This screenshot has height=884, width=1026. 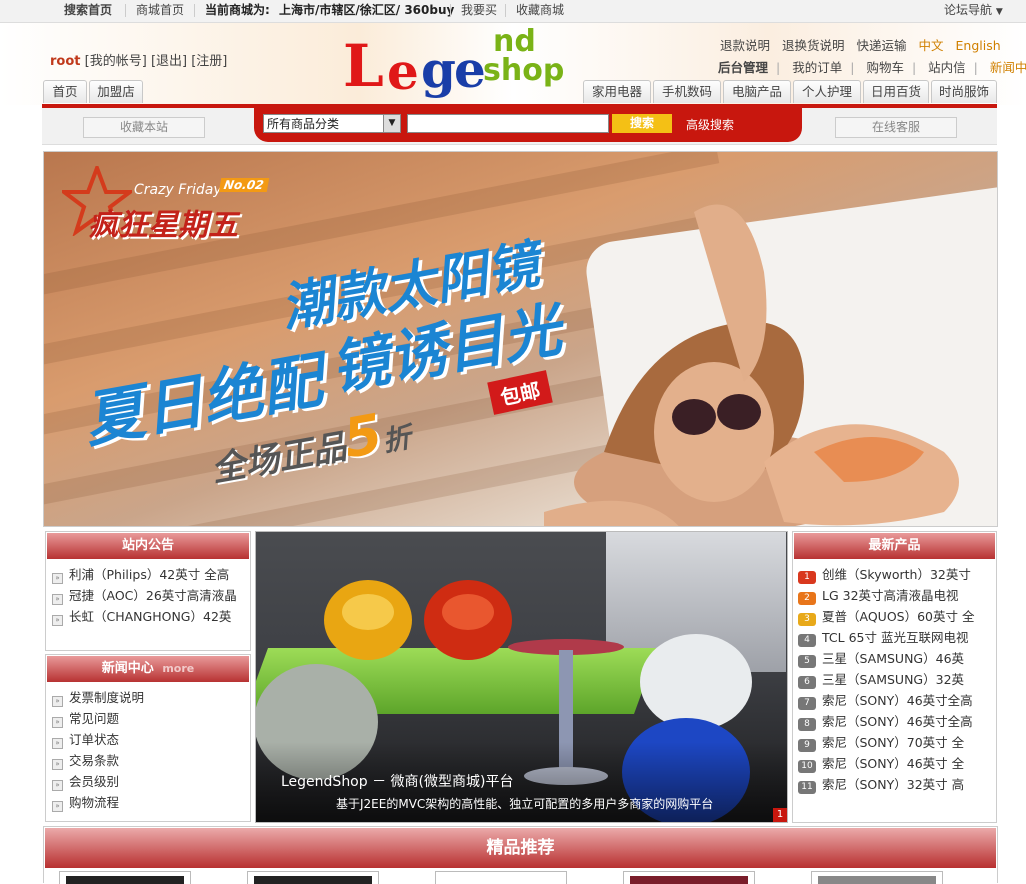 I want to click on header-links-row2: 后台管理| 我的订单| 购物车| 站内信| 新闻中心, so click(x=868, y=66).